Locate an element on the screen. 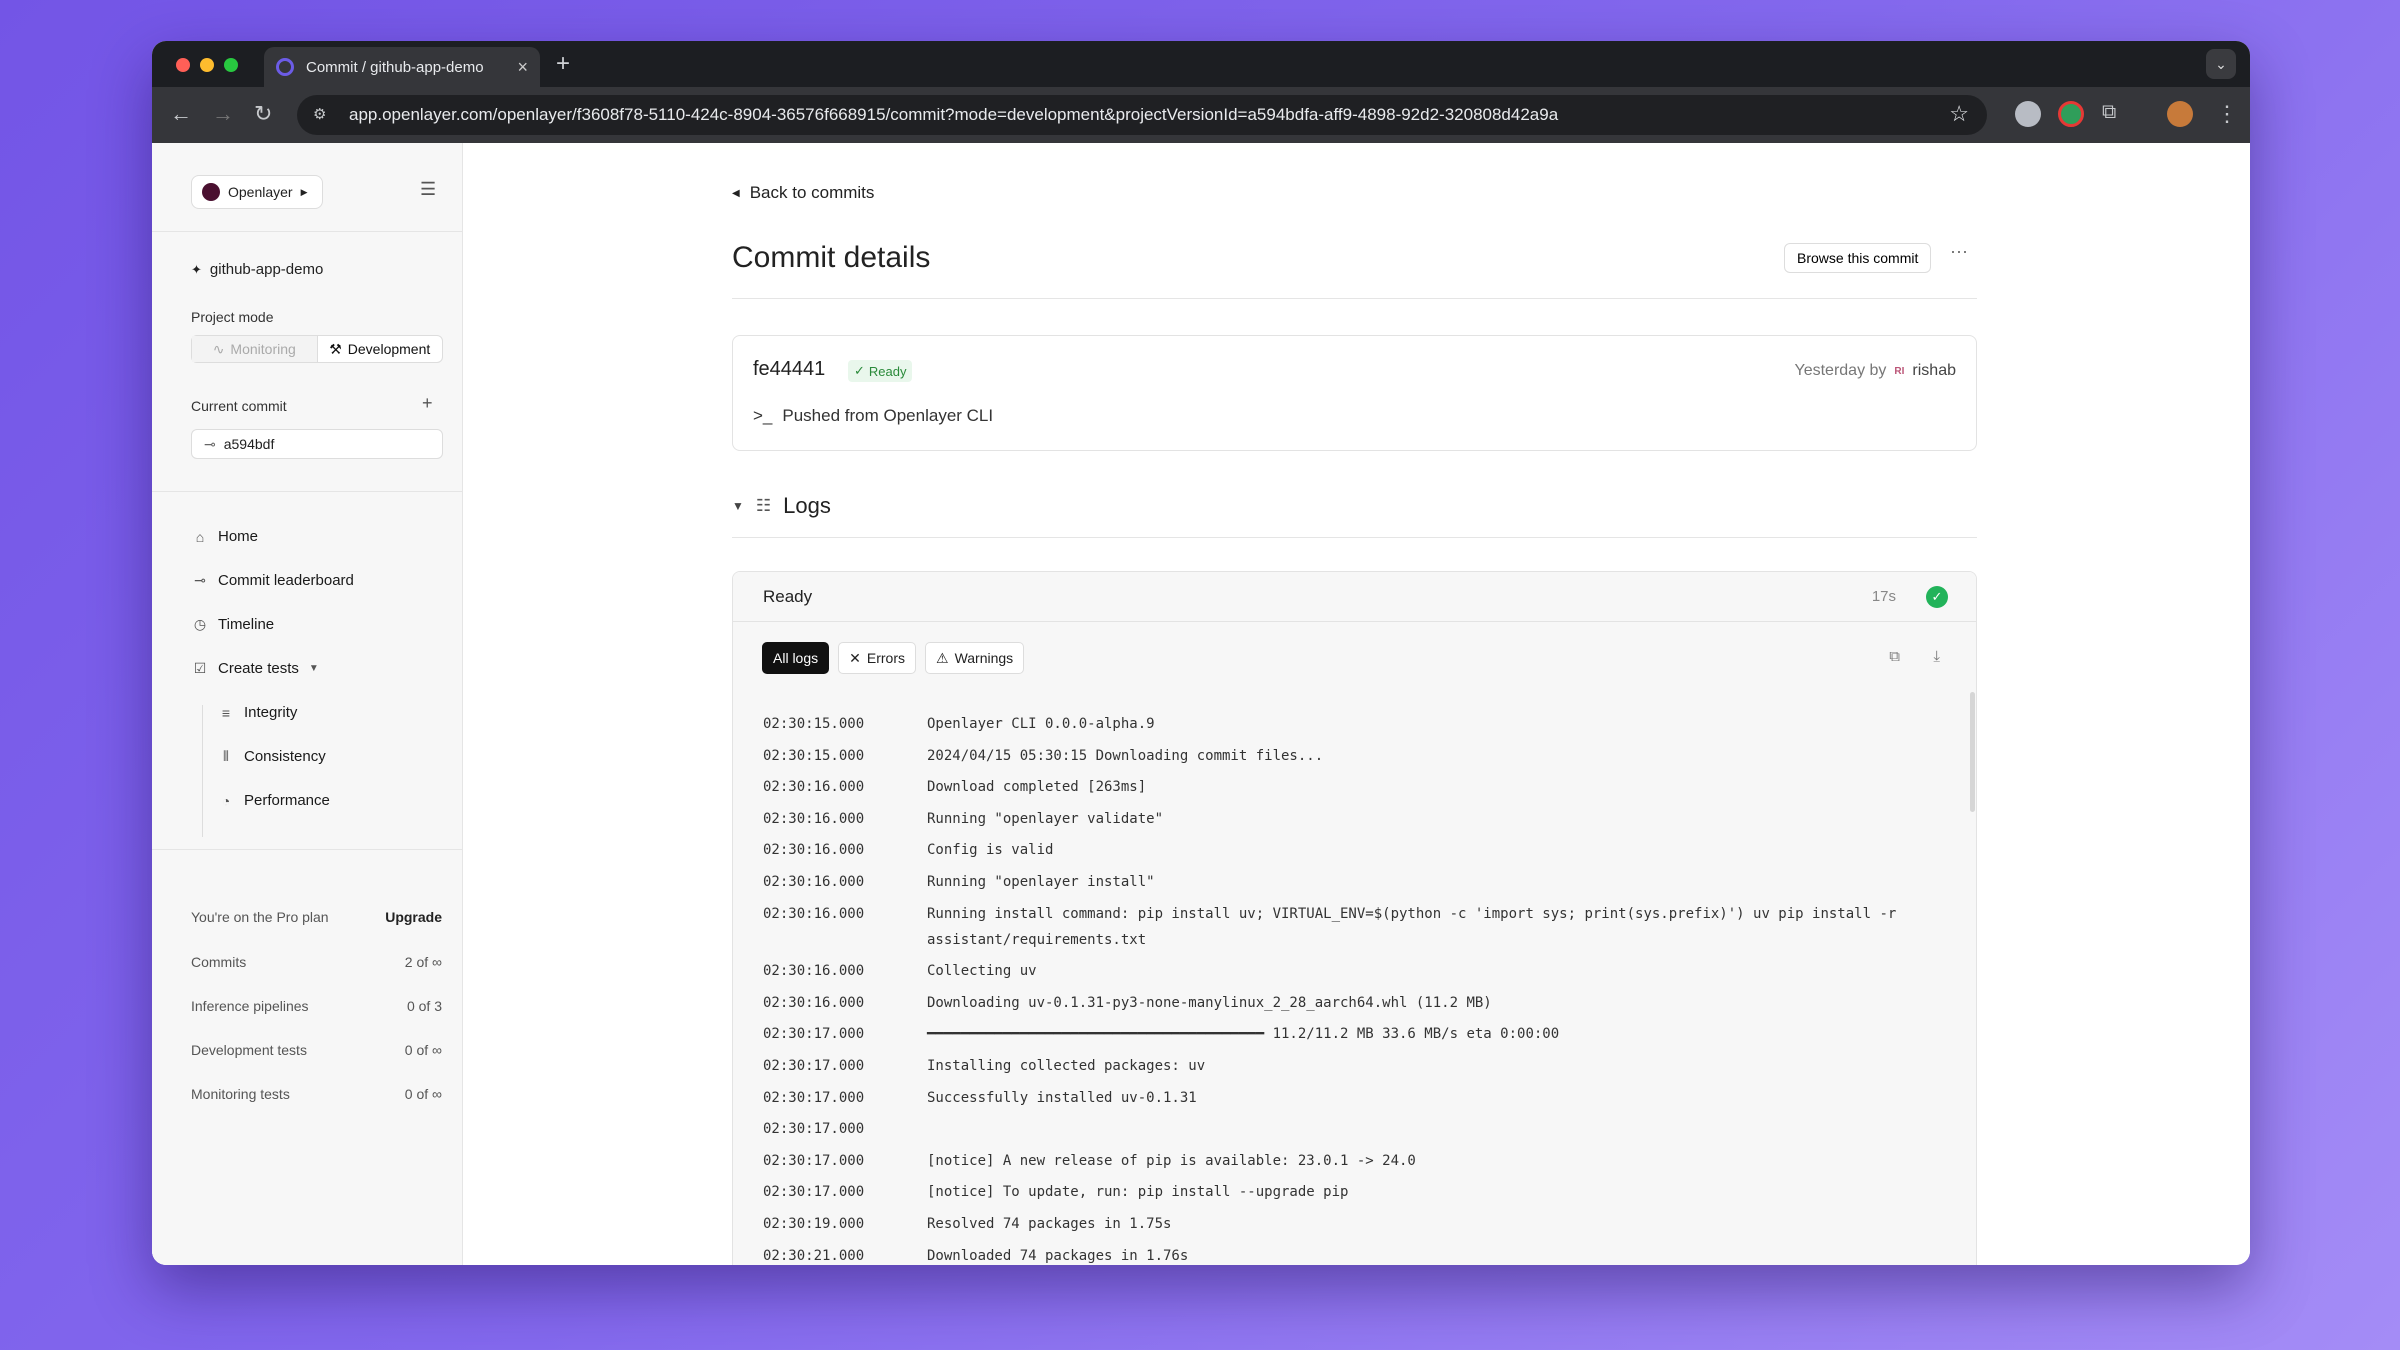 The height and width of the screenshot is (1350, 2400). commit-message: >_ Pushed from Openlayer CLI is located at coordinates (873, 416).